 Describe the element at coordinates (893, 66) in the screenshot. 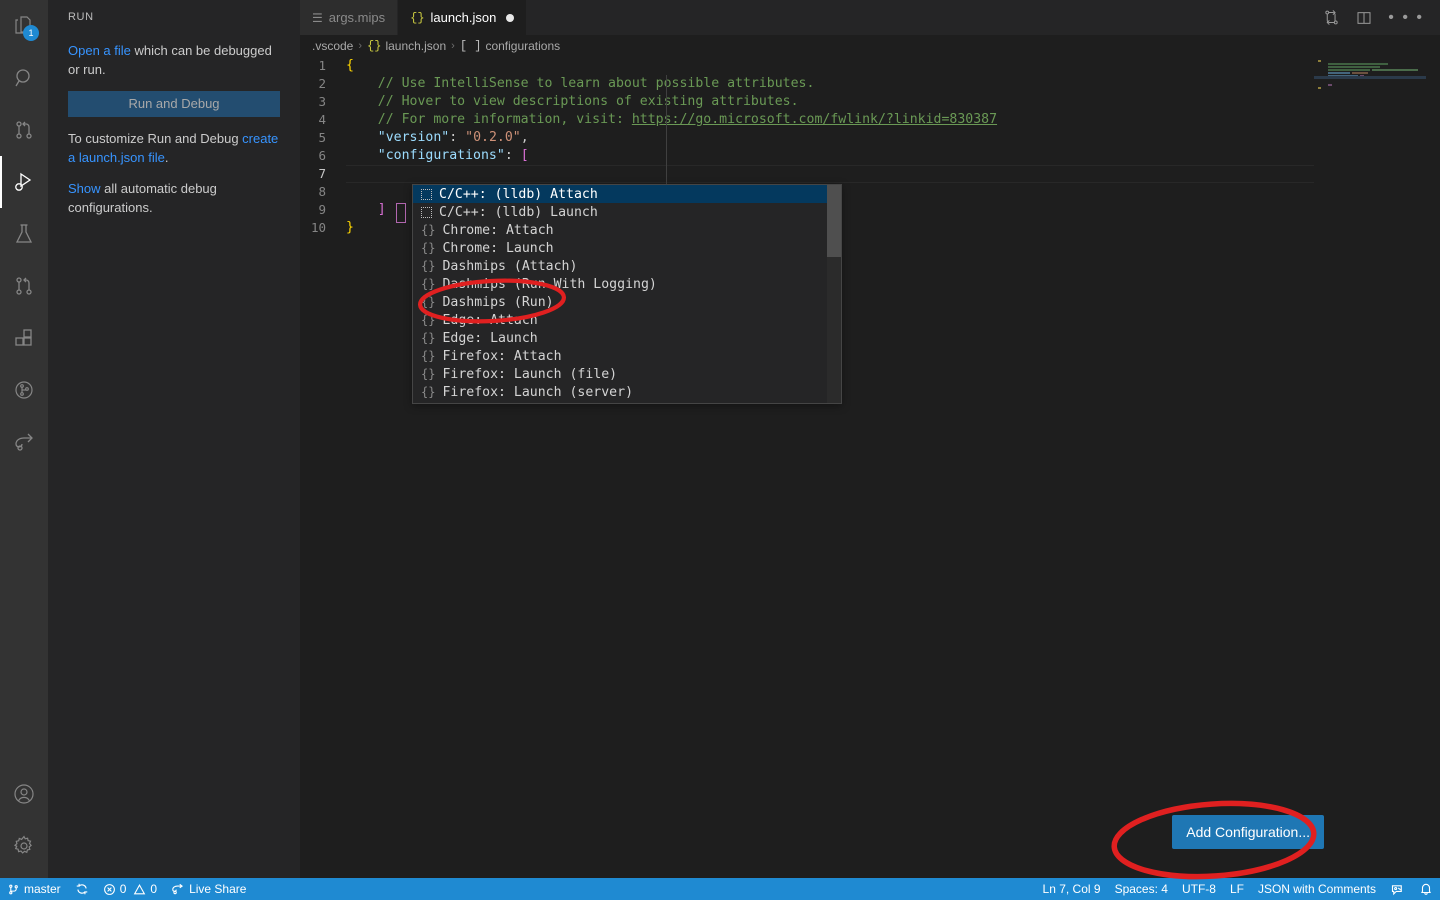

I see `code-line-text: {` at that location.